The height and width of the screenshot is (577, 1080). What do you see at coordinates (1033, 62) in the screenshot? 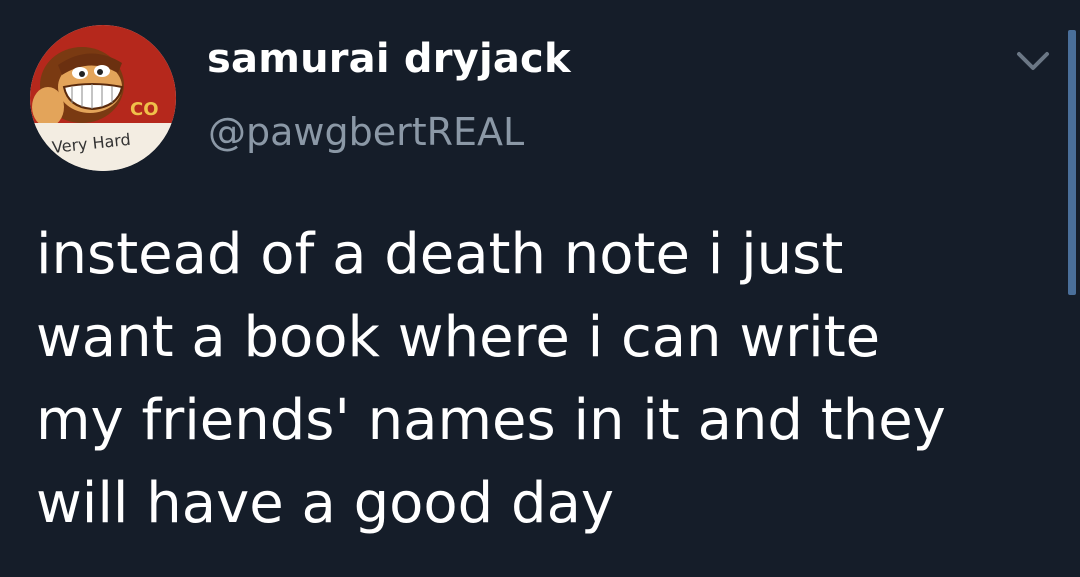
I see `chevron-down-icon` at bounding box center [1033, 62].